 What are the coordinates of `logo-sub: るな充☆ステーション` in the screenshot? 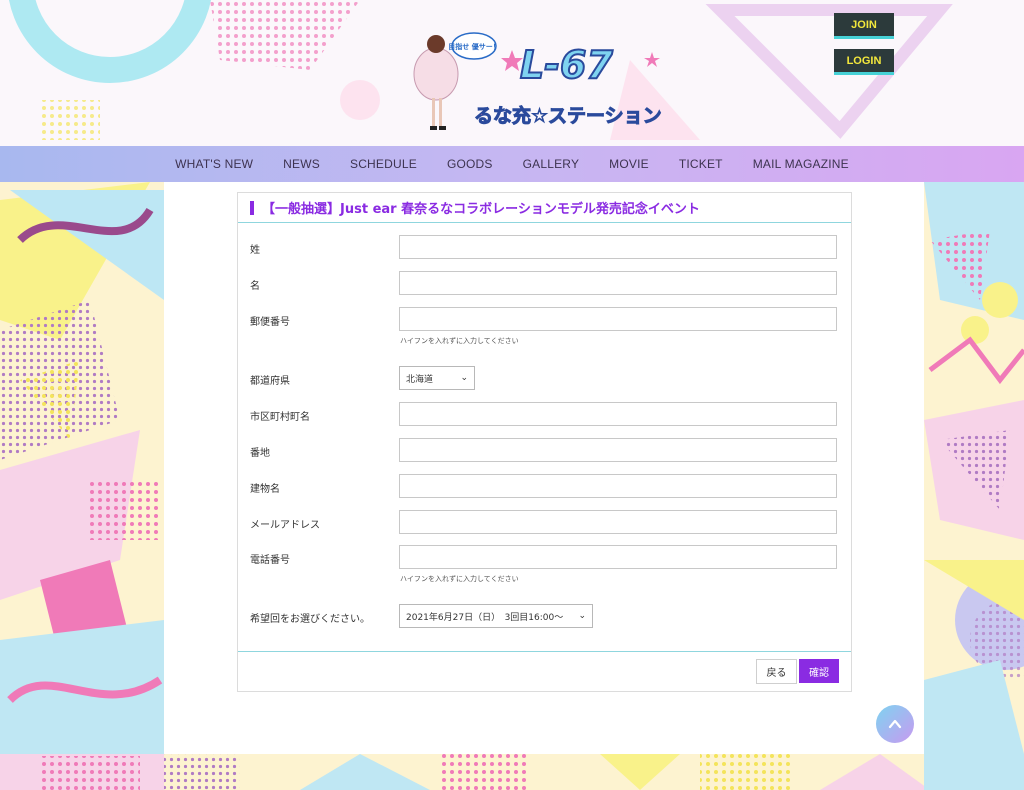 It's located at (568, 115).